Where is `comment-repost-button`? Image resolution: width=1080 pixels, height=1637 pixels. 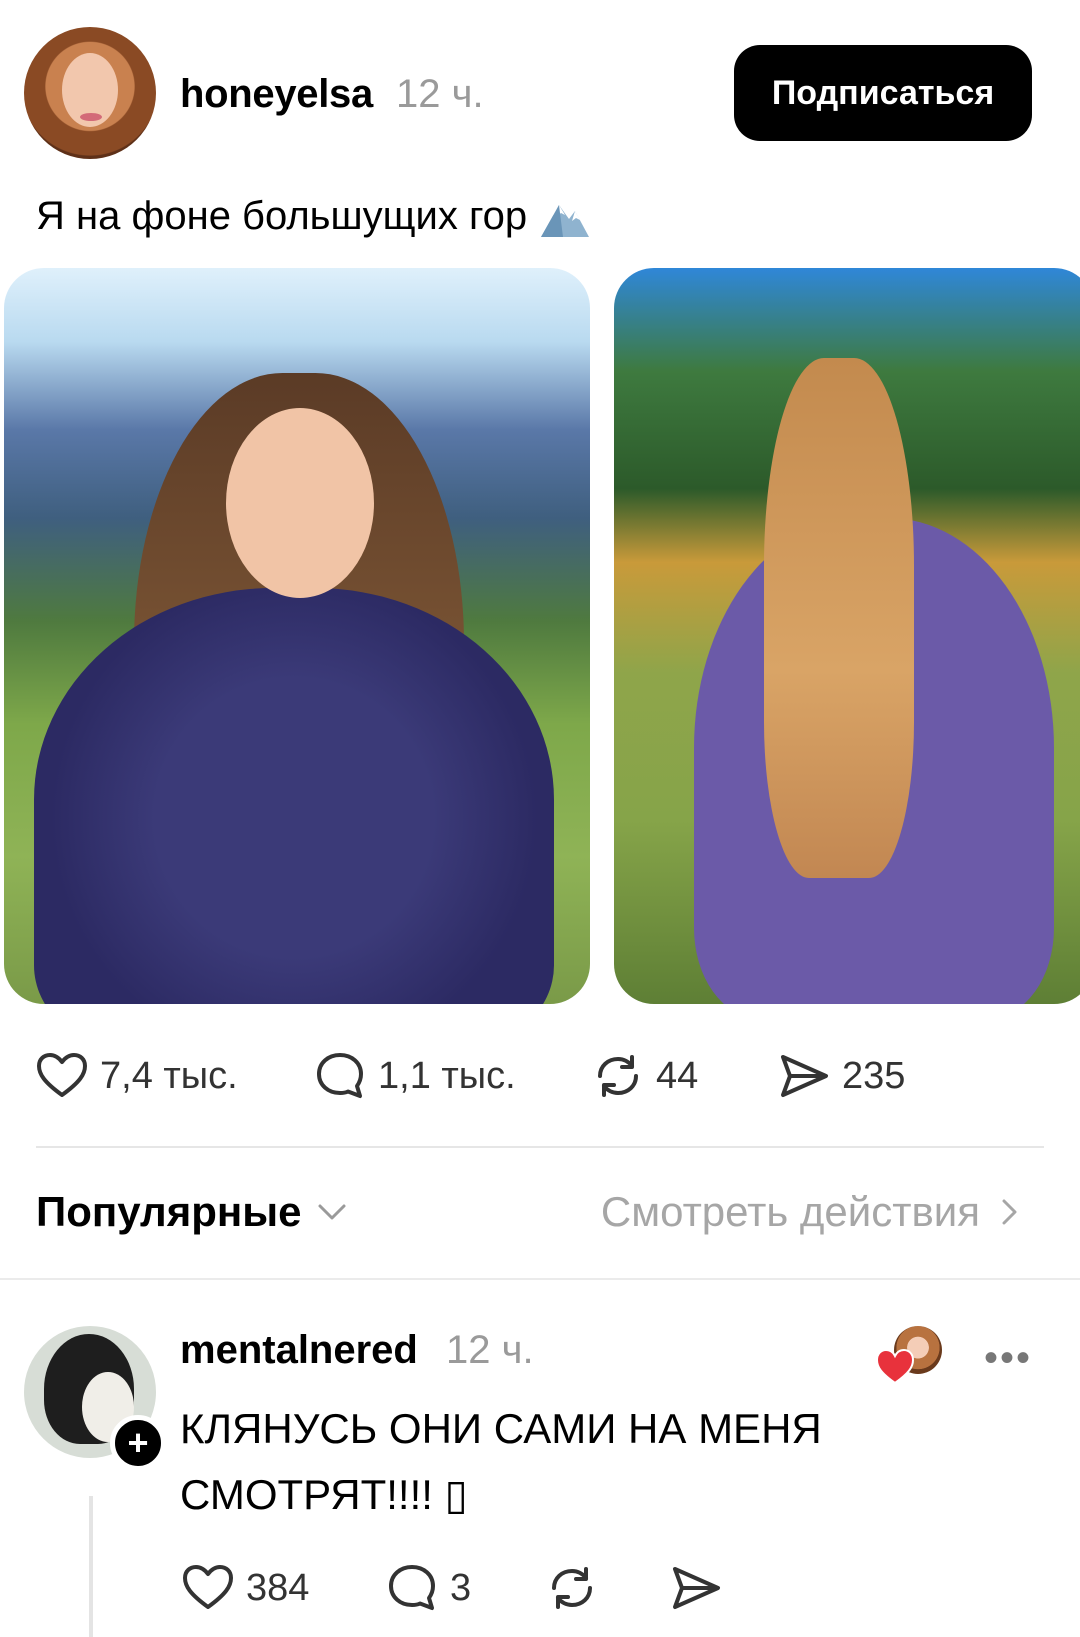
comment-repost-button is located at coordinates (572, 1588).